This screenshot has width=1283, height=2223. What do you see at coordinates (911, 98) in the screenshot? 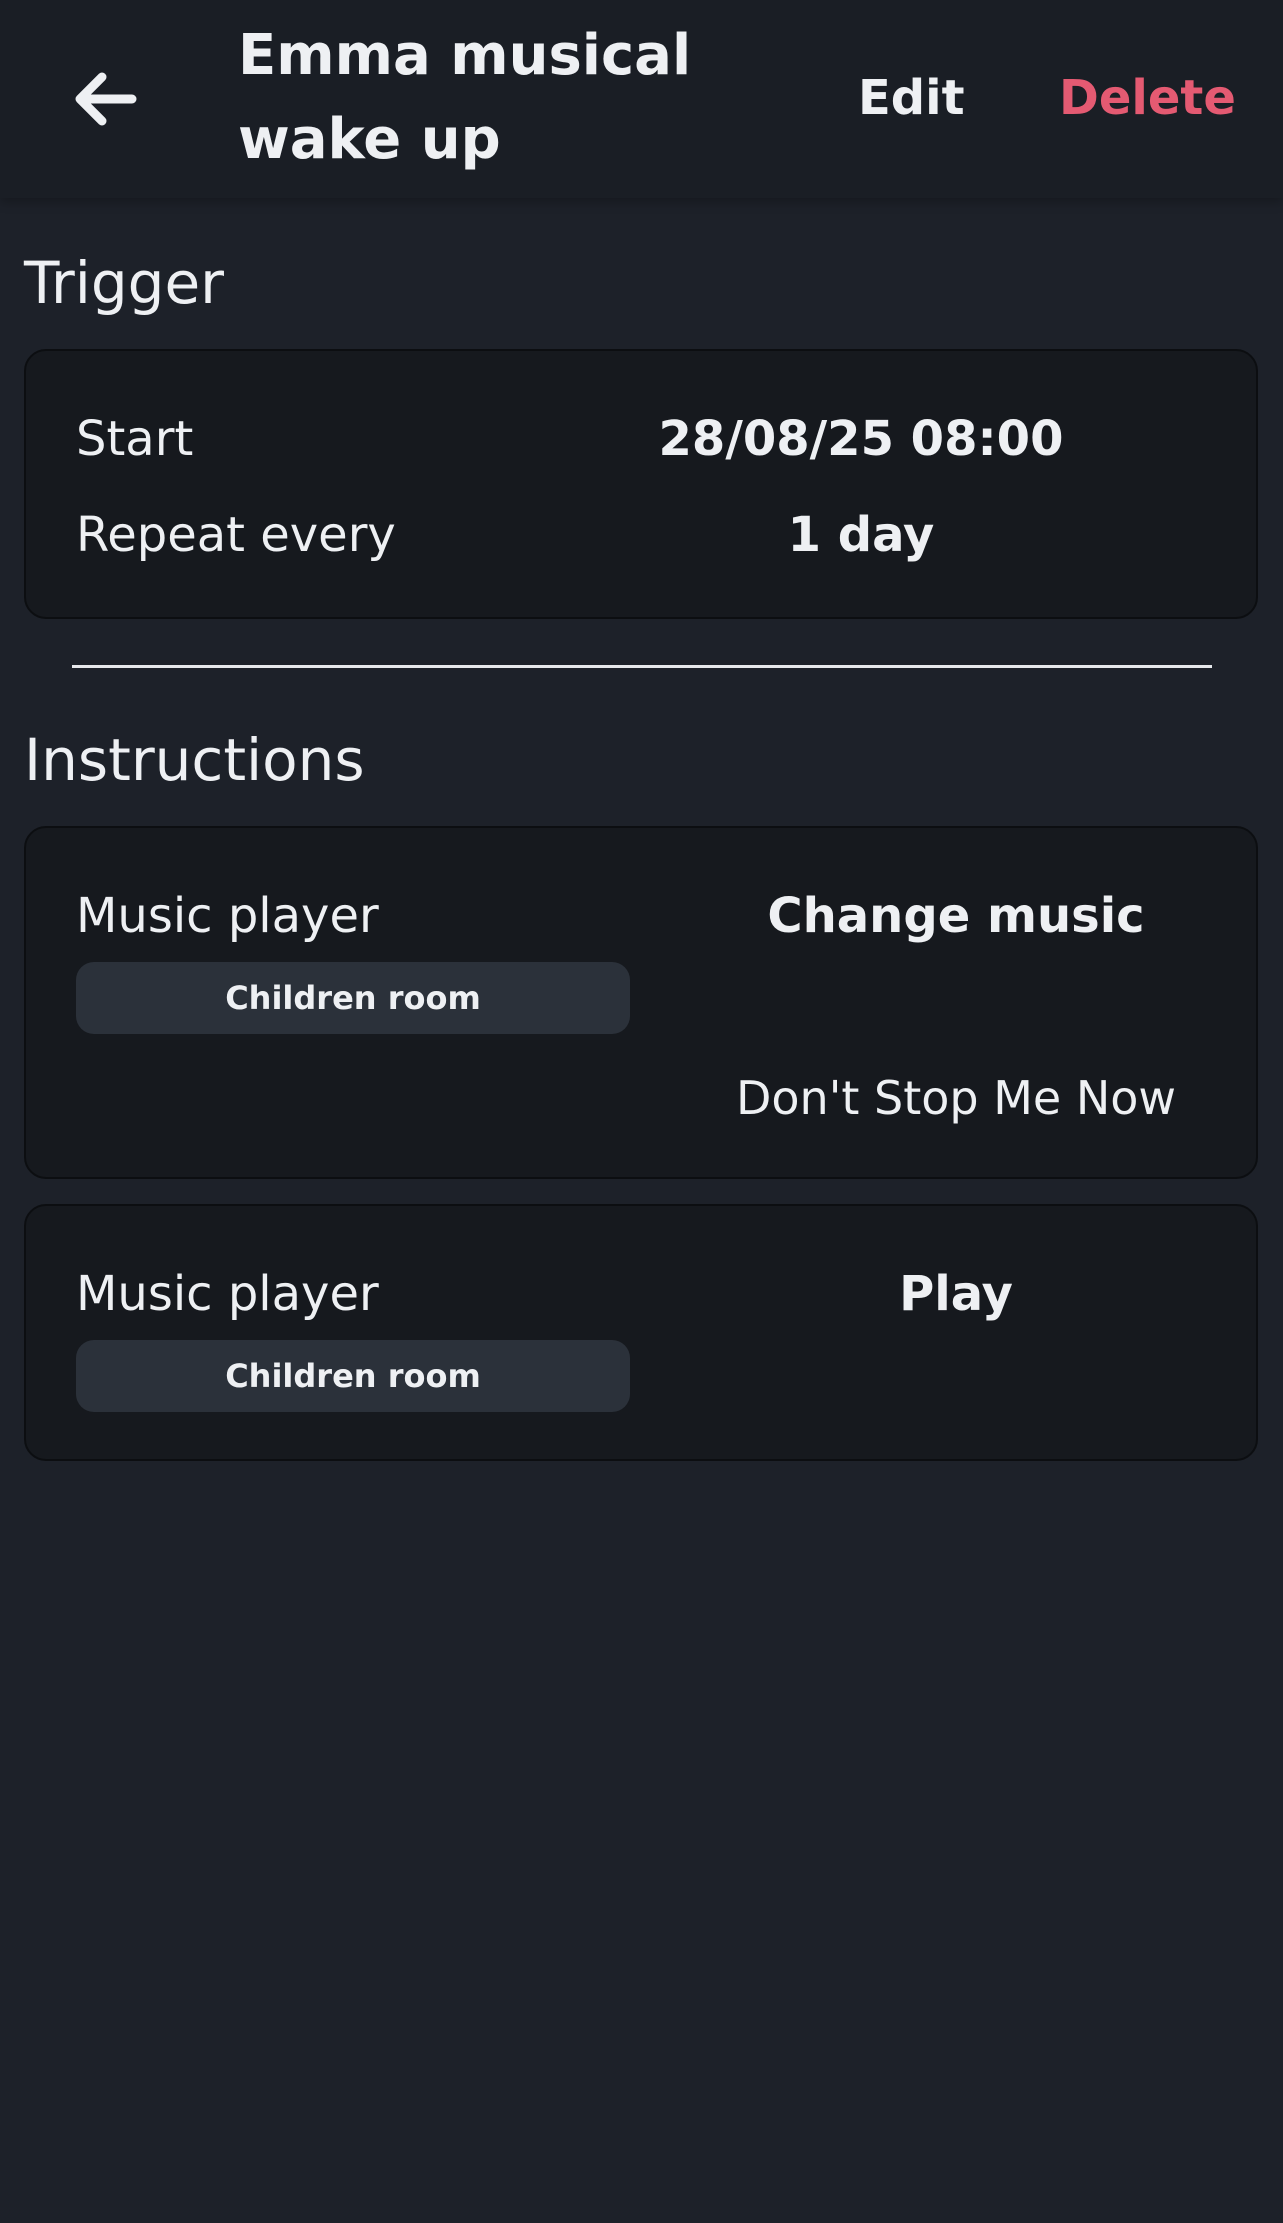
I see `edit-button: Edit` at bounding box center [911, 98].